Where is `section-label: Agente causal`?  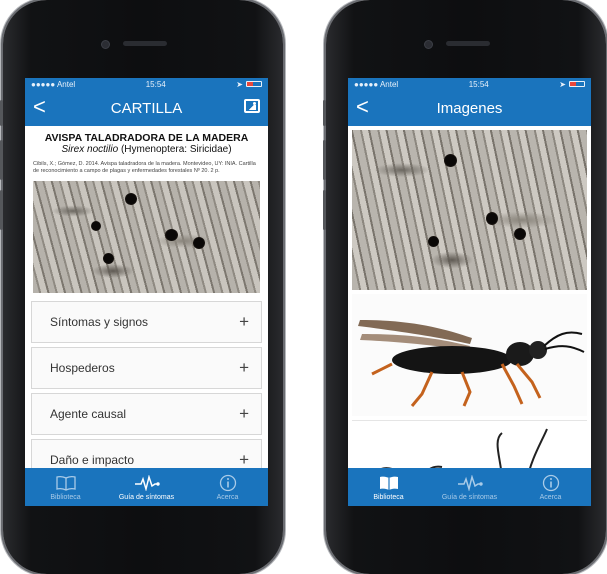
section-label: Agente causal is located at coordinates (88, 414).